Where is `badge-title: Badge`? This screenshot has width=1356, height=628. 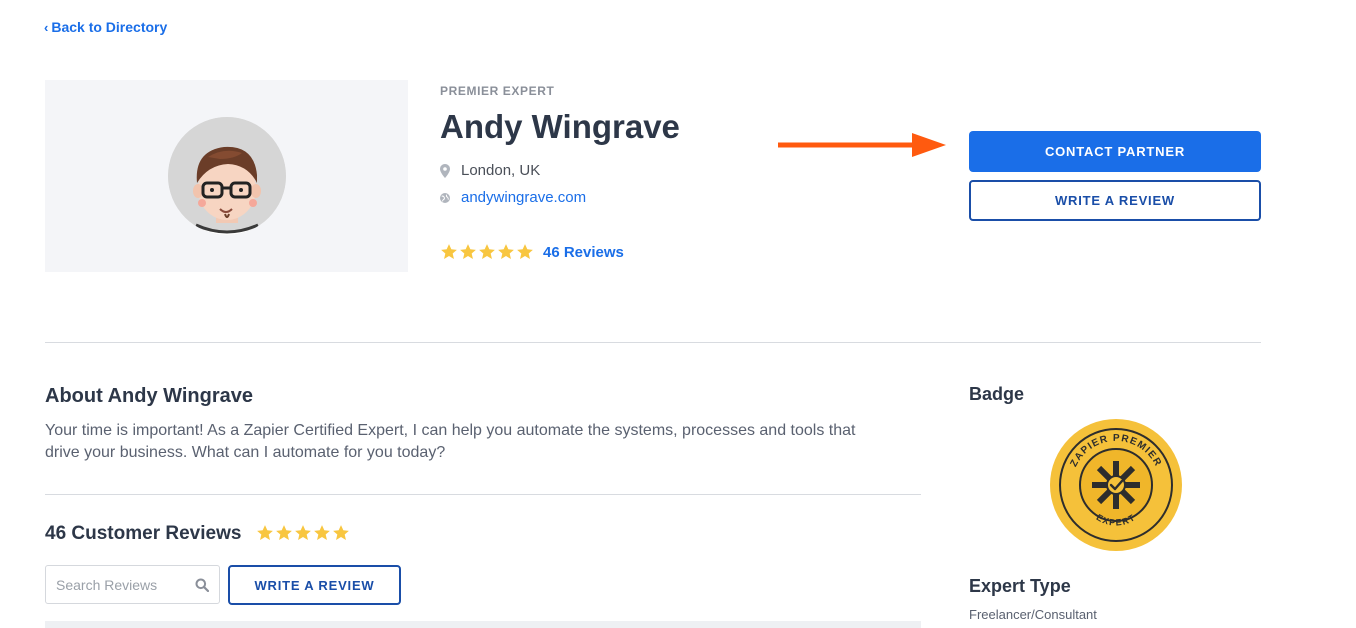
badge-title: Badge is located at coordinates (997, 394).